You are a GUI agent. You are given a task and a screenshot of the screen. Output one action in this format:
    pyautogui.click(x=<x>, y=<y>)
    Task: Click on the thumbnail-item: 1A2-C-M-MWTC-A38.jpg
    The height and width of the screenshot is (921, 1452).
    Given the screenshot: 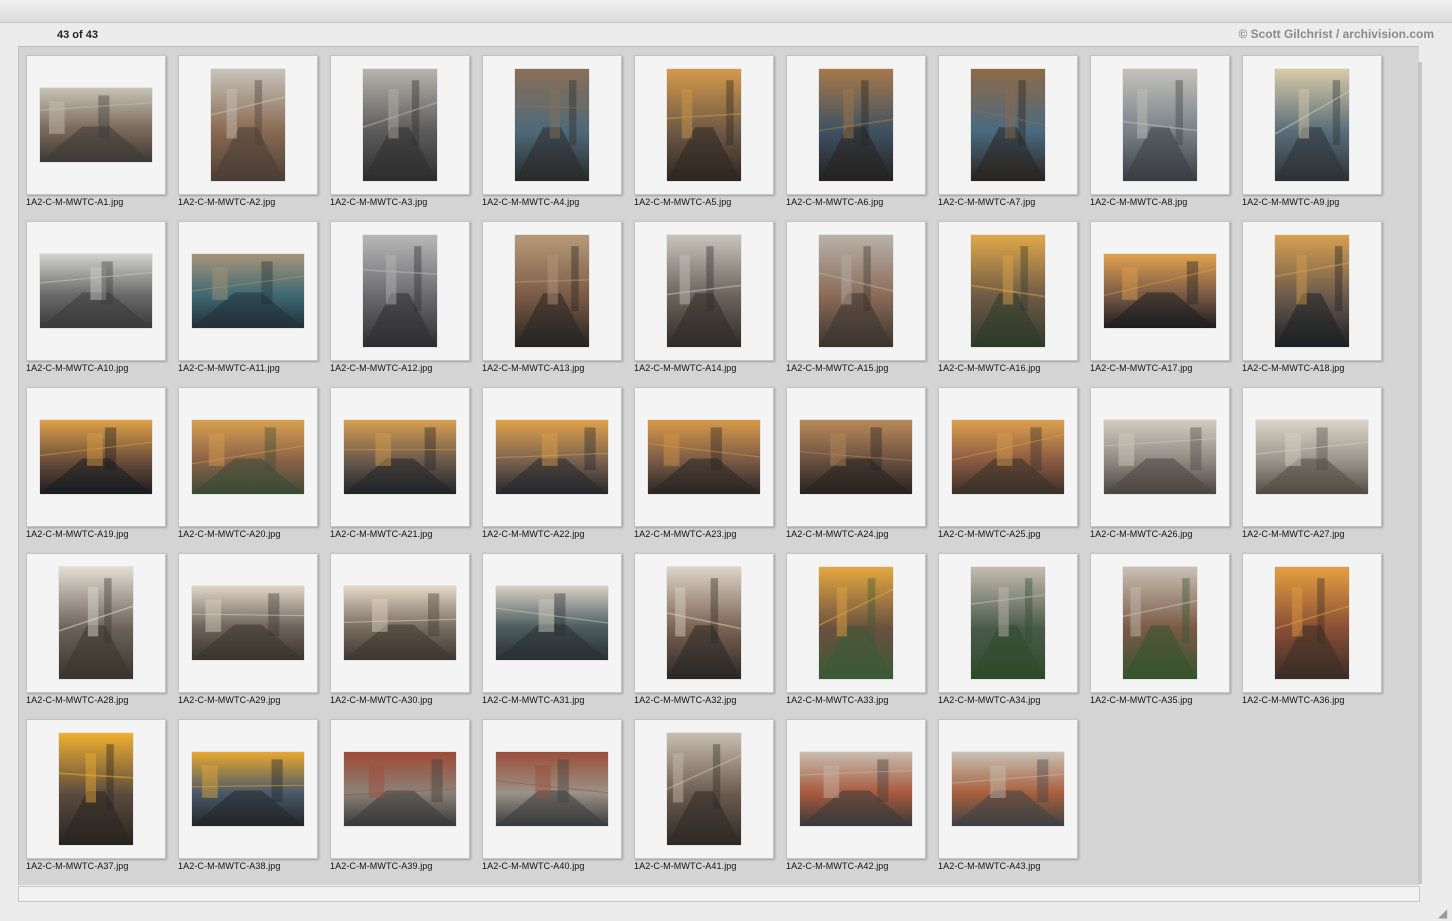 What is the action you would take?
    pyautogui.click(x=254, y=802)
    